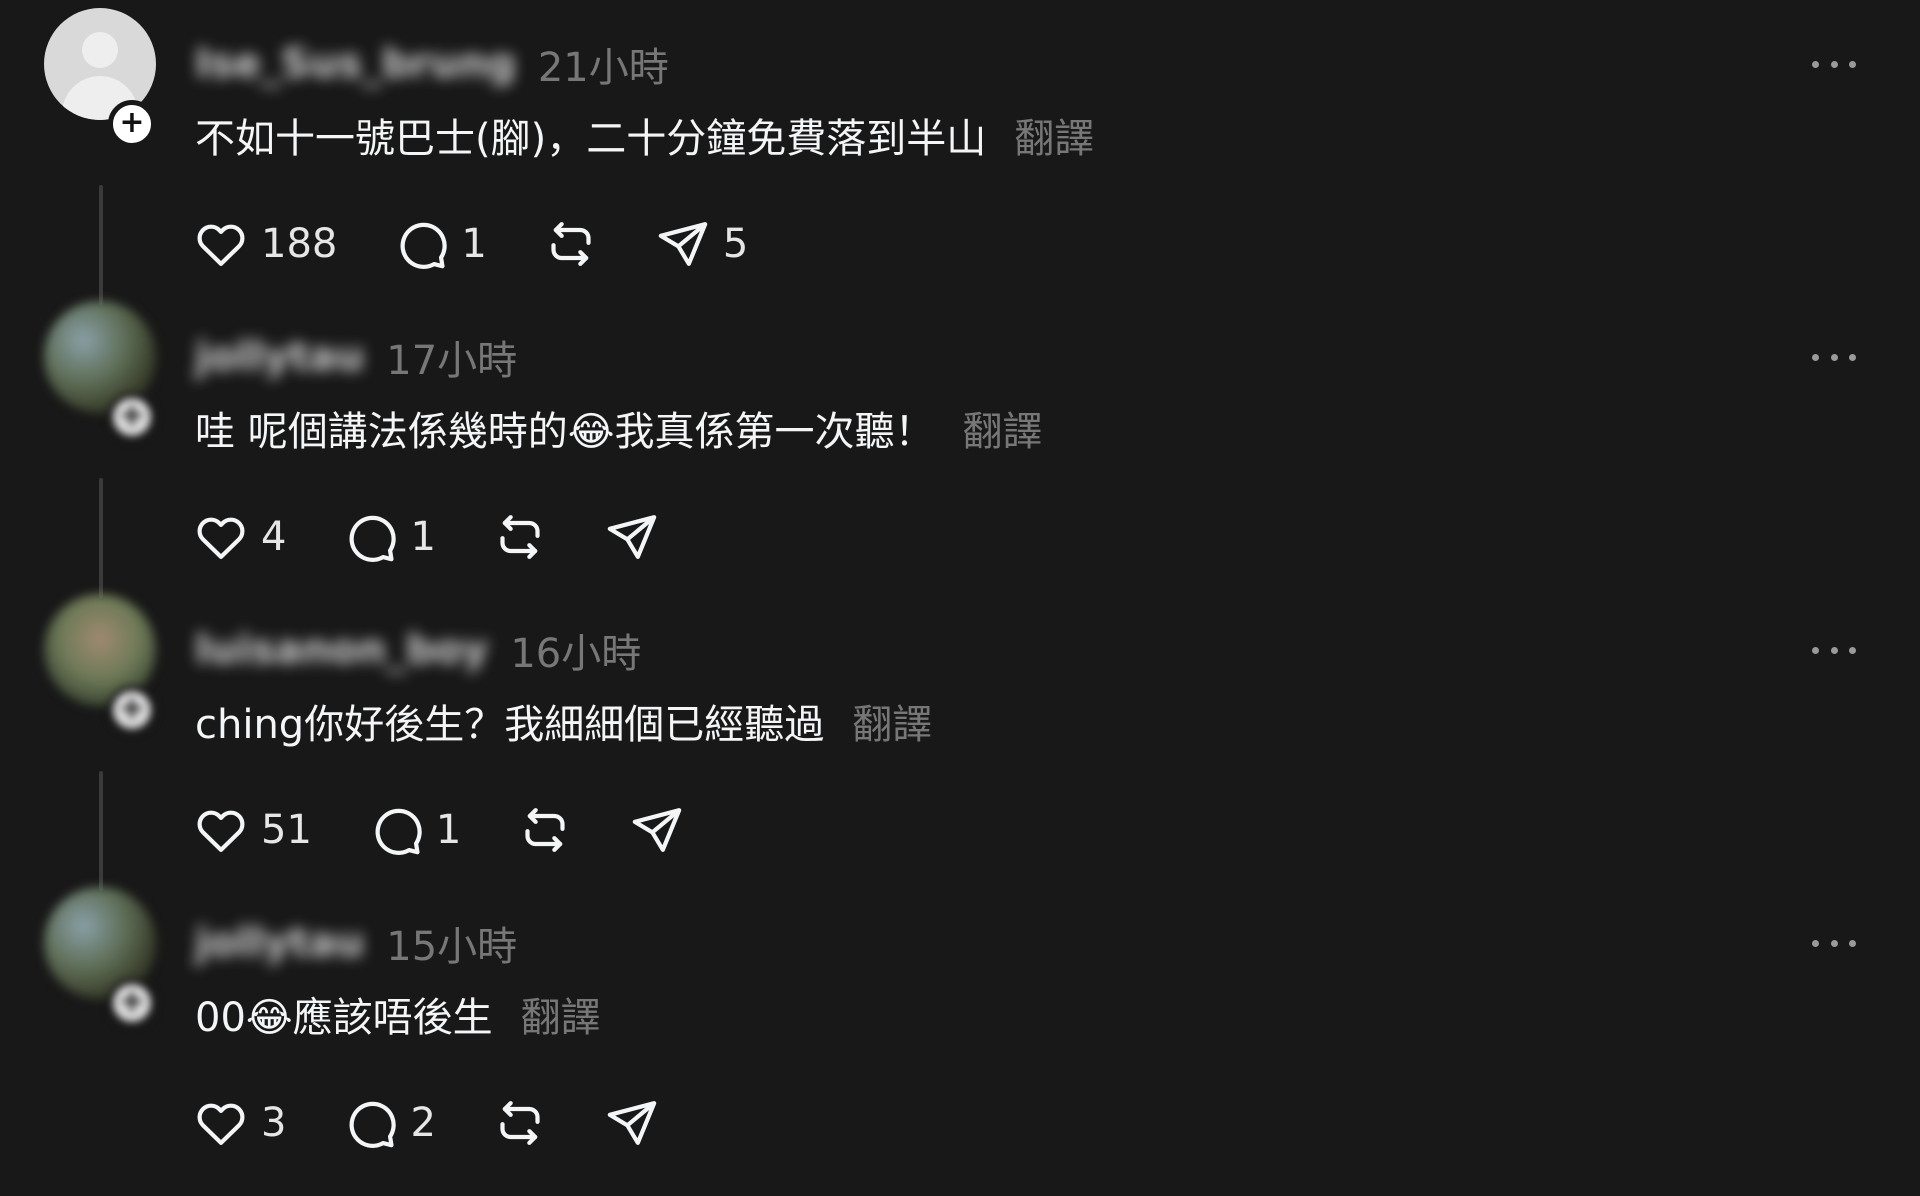 The width and height of the screenshot is (1920, 1196). I want to click on comment-header: Ise_Sus_brung 21小時, so click(432, 64).